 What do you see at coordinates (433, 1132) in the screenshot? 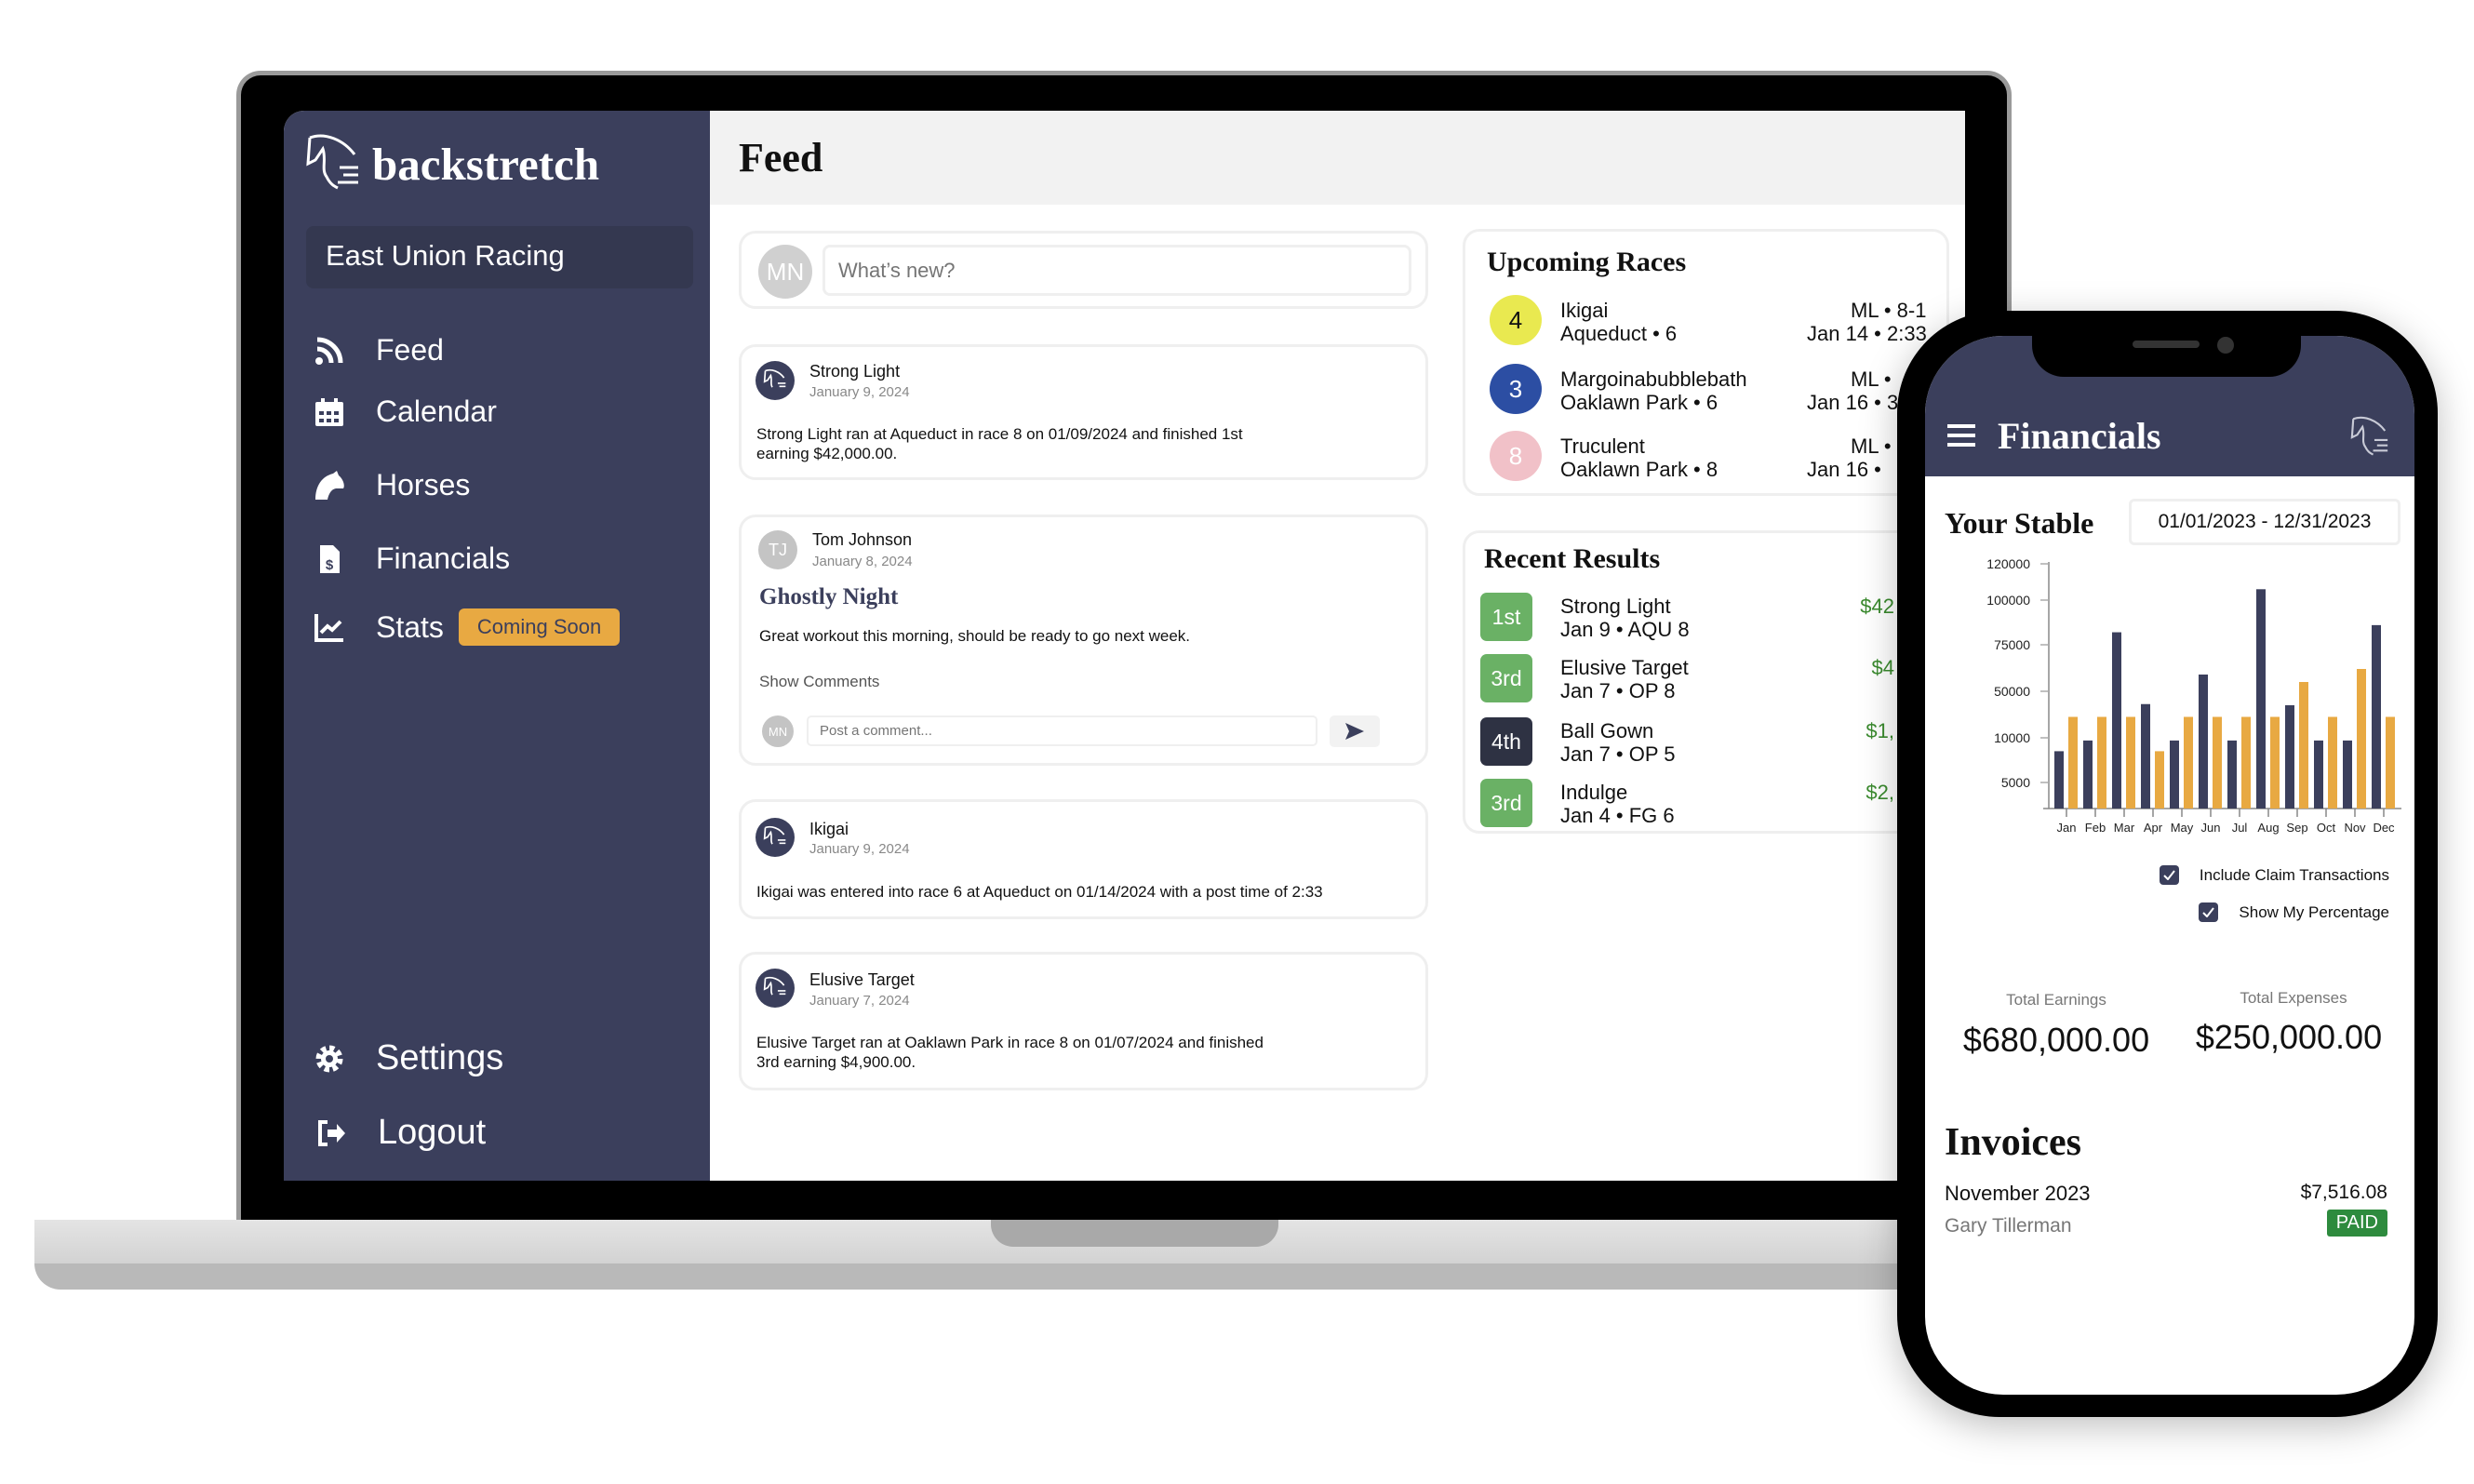
I see `logout-label: Logout` at bounding box center [433, 1132].